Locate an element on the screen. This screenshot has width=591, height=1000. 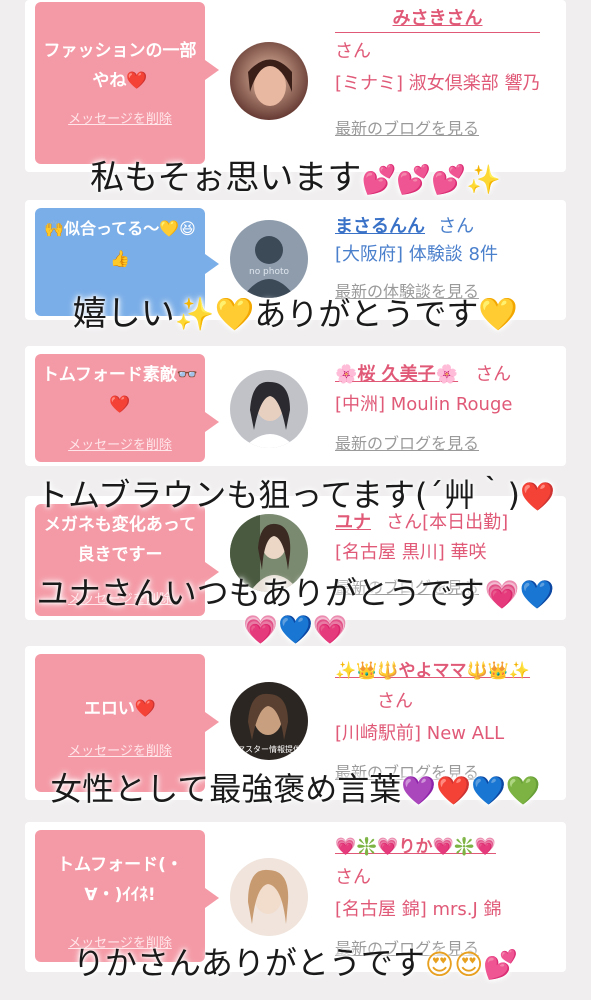
caption-text: りかさんありがとうです is located at coordinates (248, 963).